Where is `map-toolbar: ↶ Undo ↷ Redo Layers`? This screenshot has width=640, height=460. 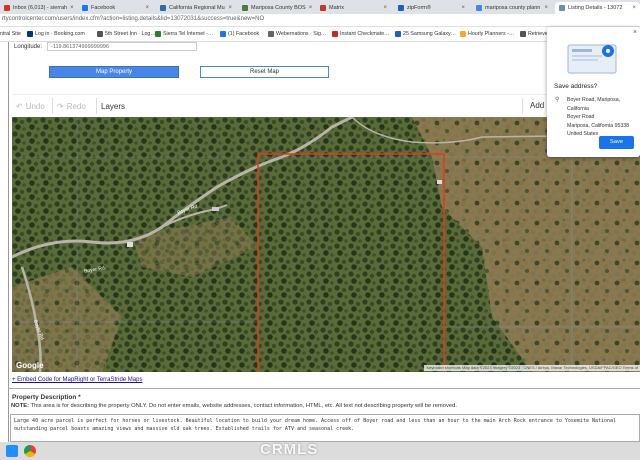 map-toolbar: ↶ Undo ↷ Redo Layers is located at coordinates (282, 105).